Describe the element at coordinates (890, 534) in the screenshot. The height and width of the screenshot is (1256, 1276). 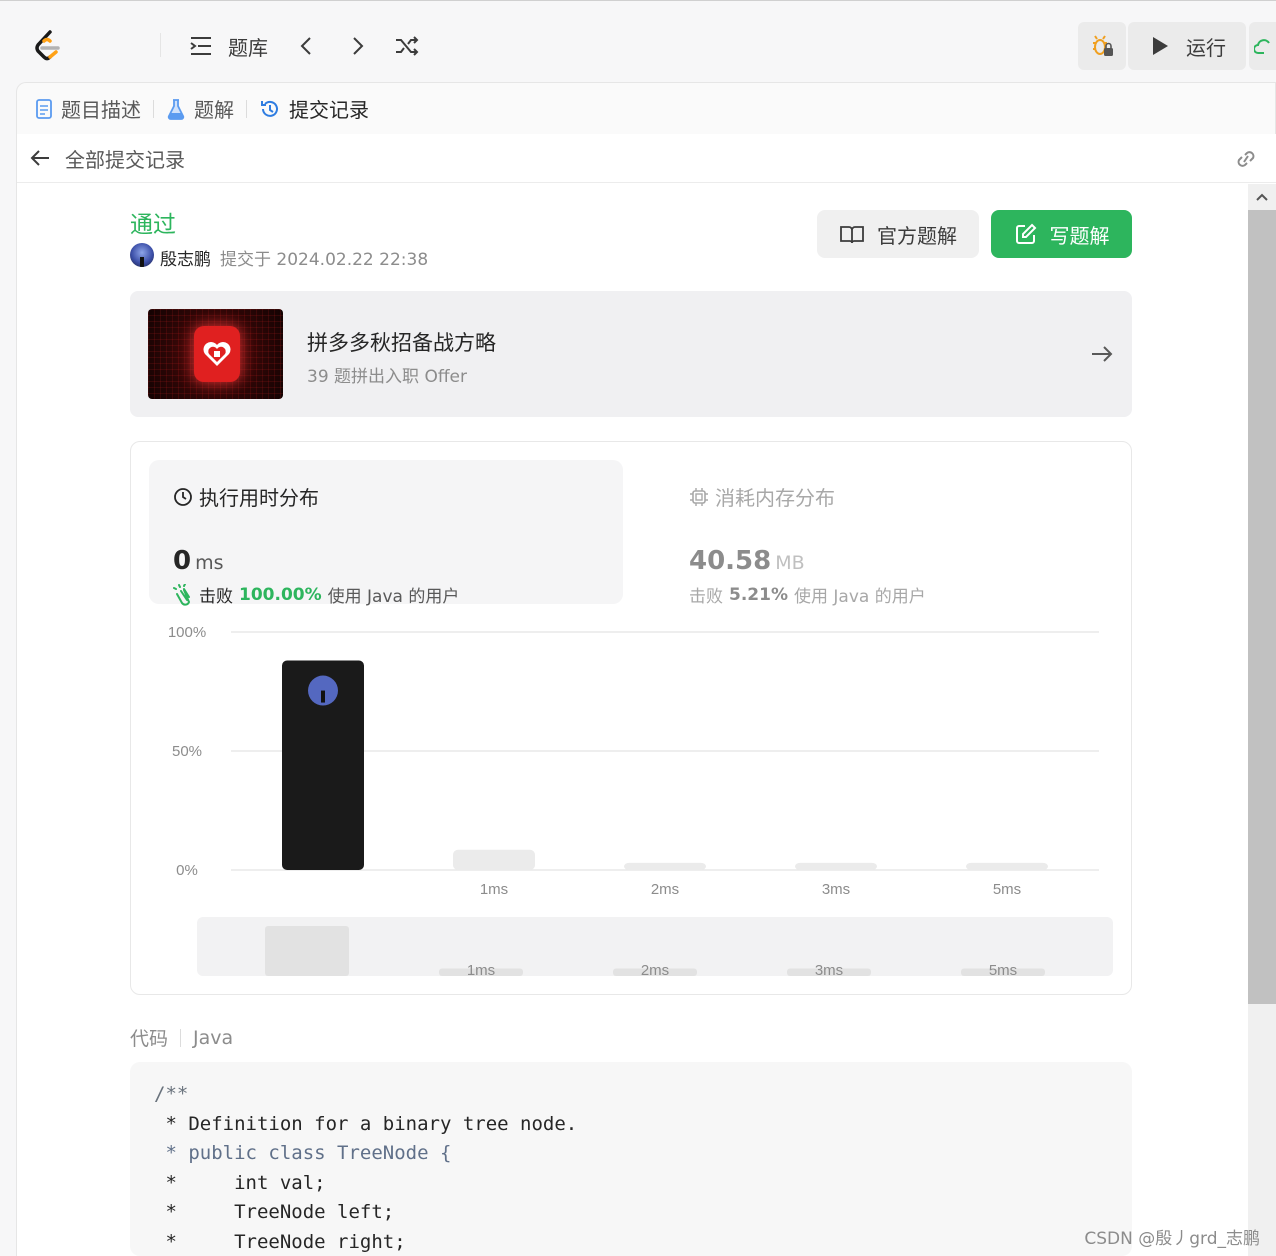
I see `memory-card: 消耗内存分布 40.58 MB 击败 5.21% 使用 Java 的用户` at that location.